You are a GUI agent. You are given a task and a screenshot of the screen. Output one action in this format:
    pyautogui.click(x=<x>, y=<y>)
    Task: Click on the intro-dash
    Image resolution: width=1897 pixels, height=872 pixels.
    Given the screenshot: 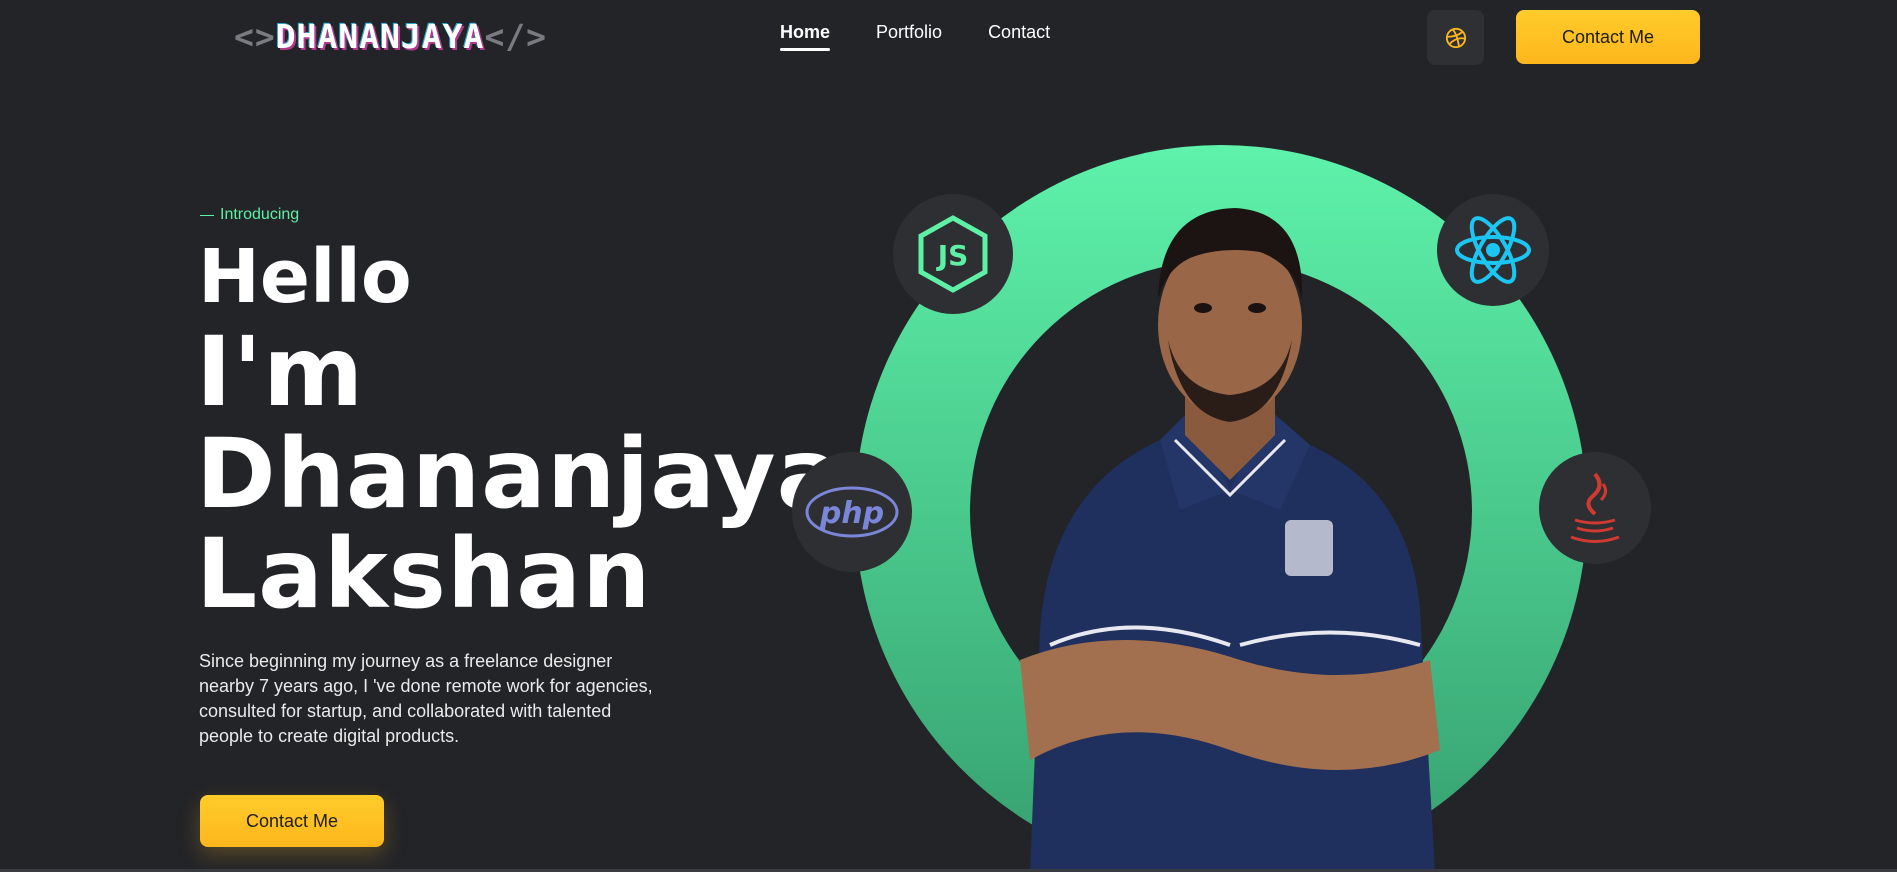 What is the action you would take?
    pyautogui.click(x=207, y=215)
    